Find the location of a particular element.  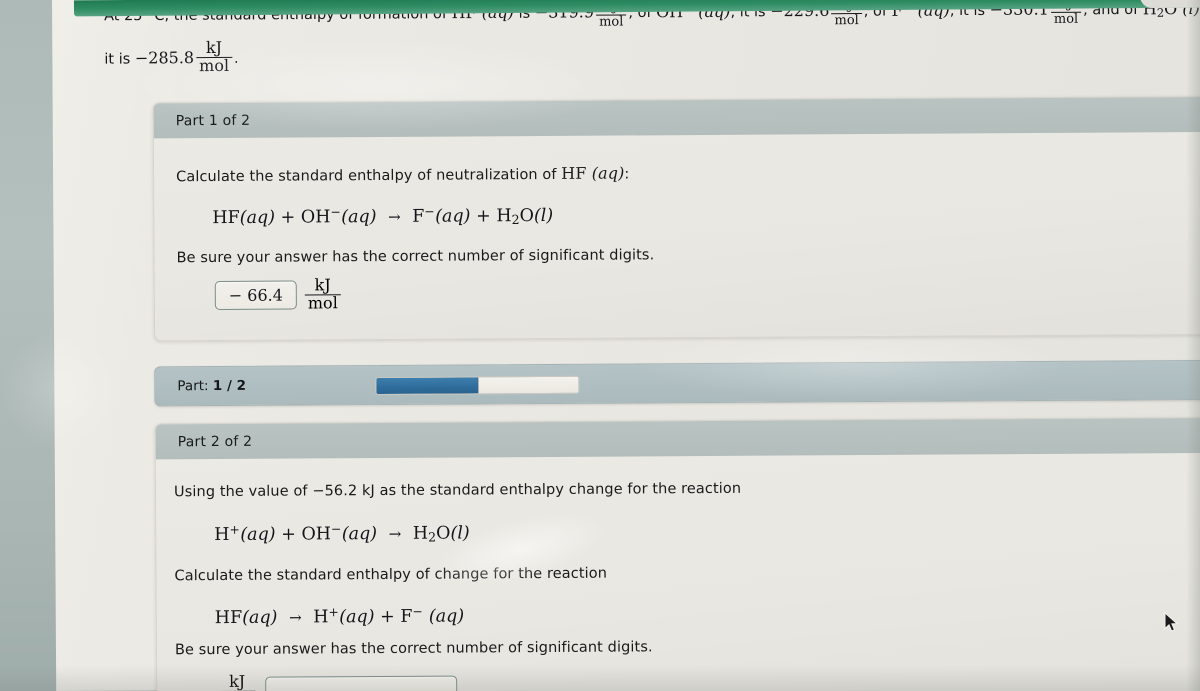

part-2-intro-text-1: Using the value of is located at coordinates (243, 492).